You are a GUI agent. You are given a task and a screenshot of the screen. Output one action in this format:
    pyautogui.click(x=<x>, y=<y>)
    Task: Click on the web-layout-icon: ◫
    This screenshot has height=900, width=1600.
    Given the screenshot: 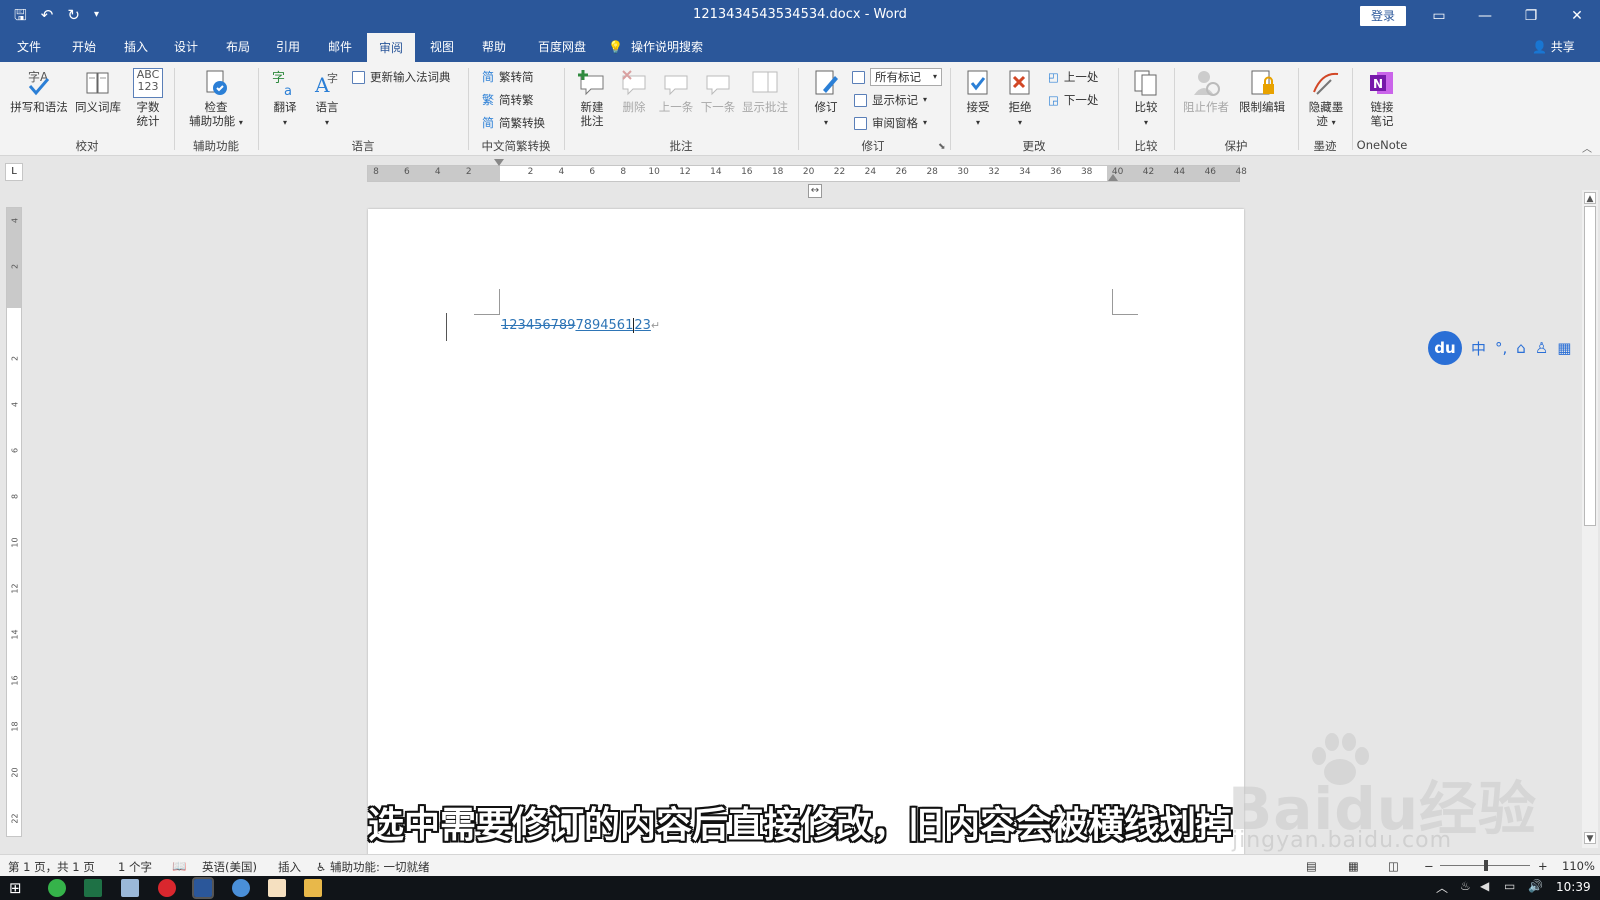 What is the action you would take?
    pyautogui.click(x=1393, y=866)
    